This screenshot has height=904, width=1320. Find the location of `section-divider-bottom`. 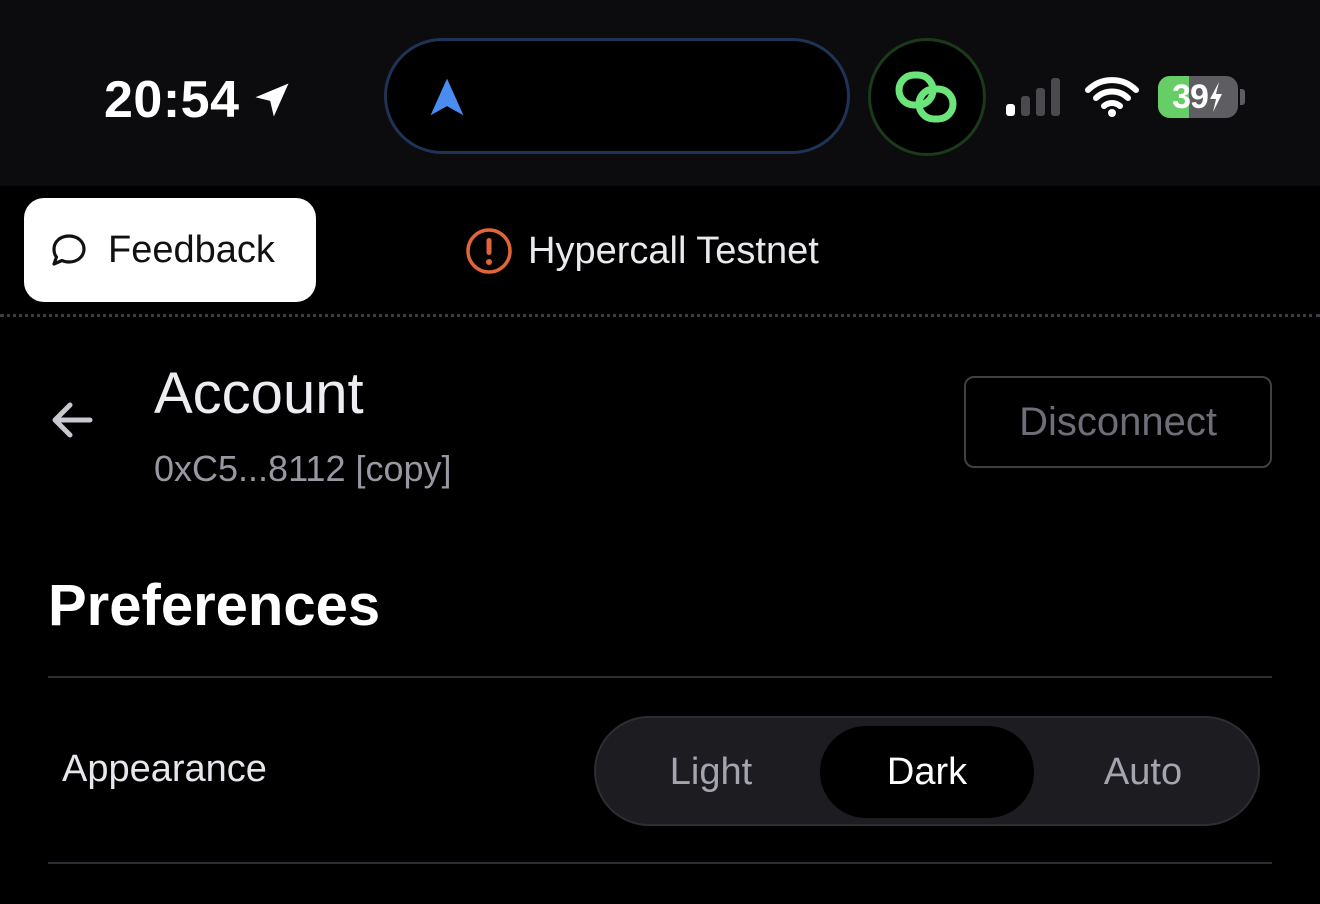

section-divider-bottom is located at coordinates (660, 863).